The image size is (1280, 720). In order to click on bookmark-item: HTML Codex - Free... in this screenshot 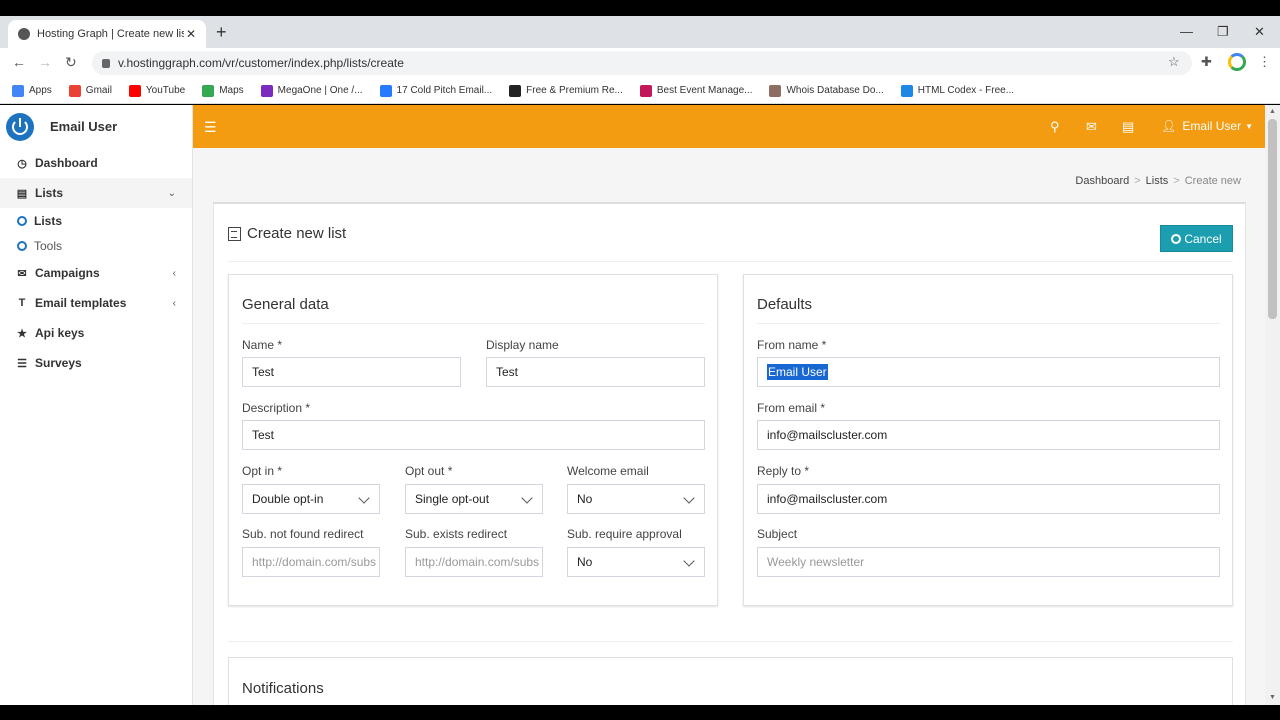, I will do `click(957, 90)`.